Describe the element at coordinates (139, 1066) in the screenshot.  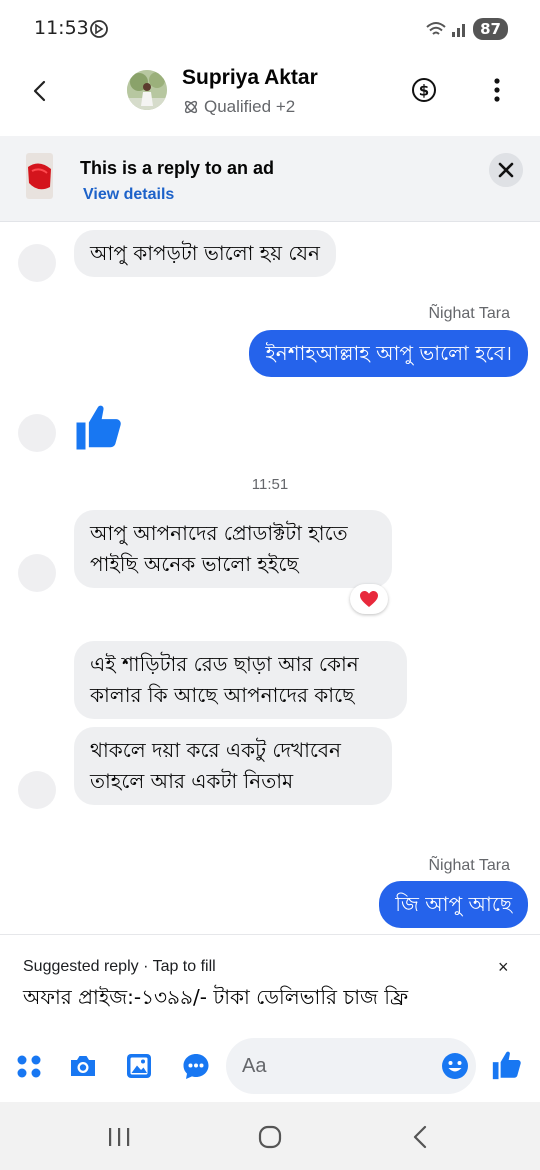
I see `image-icon` at that location.